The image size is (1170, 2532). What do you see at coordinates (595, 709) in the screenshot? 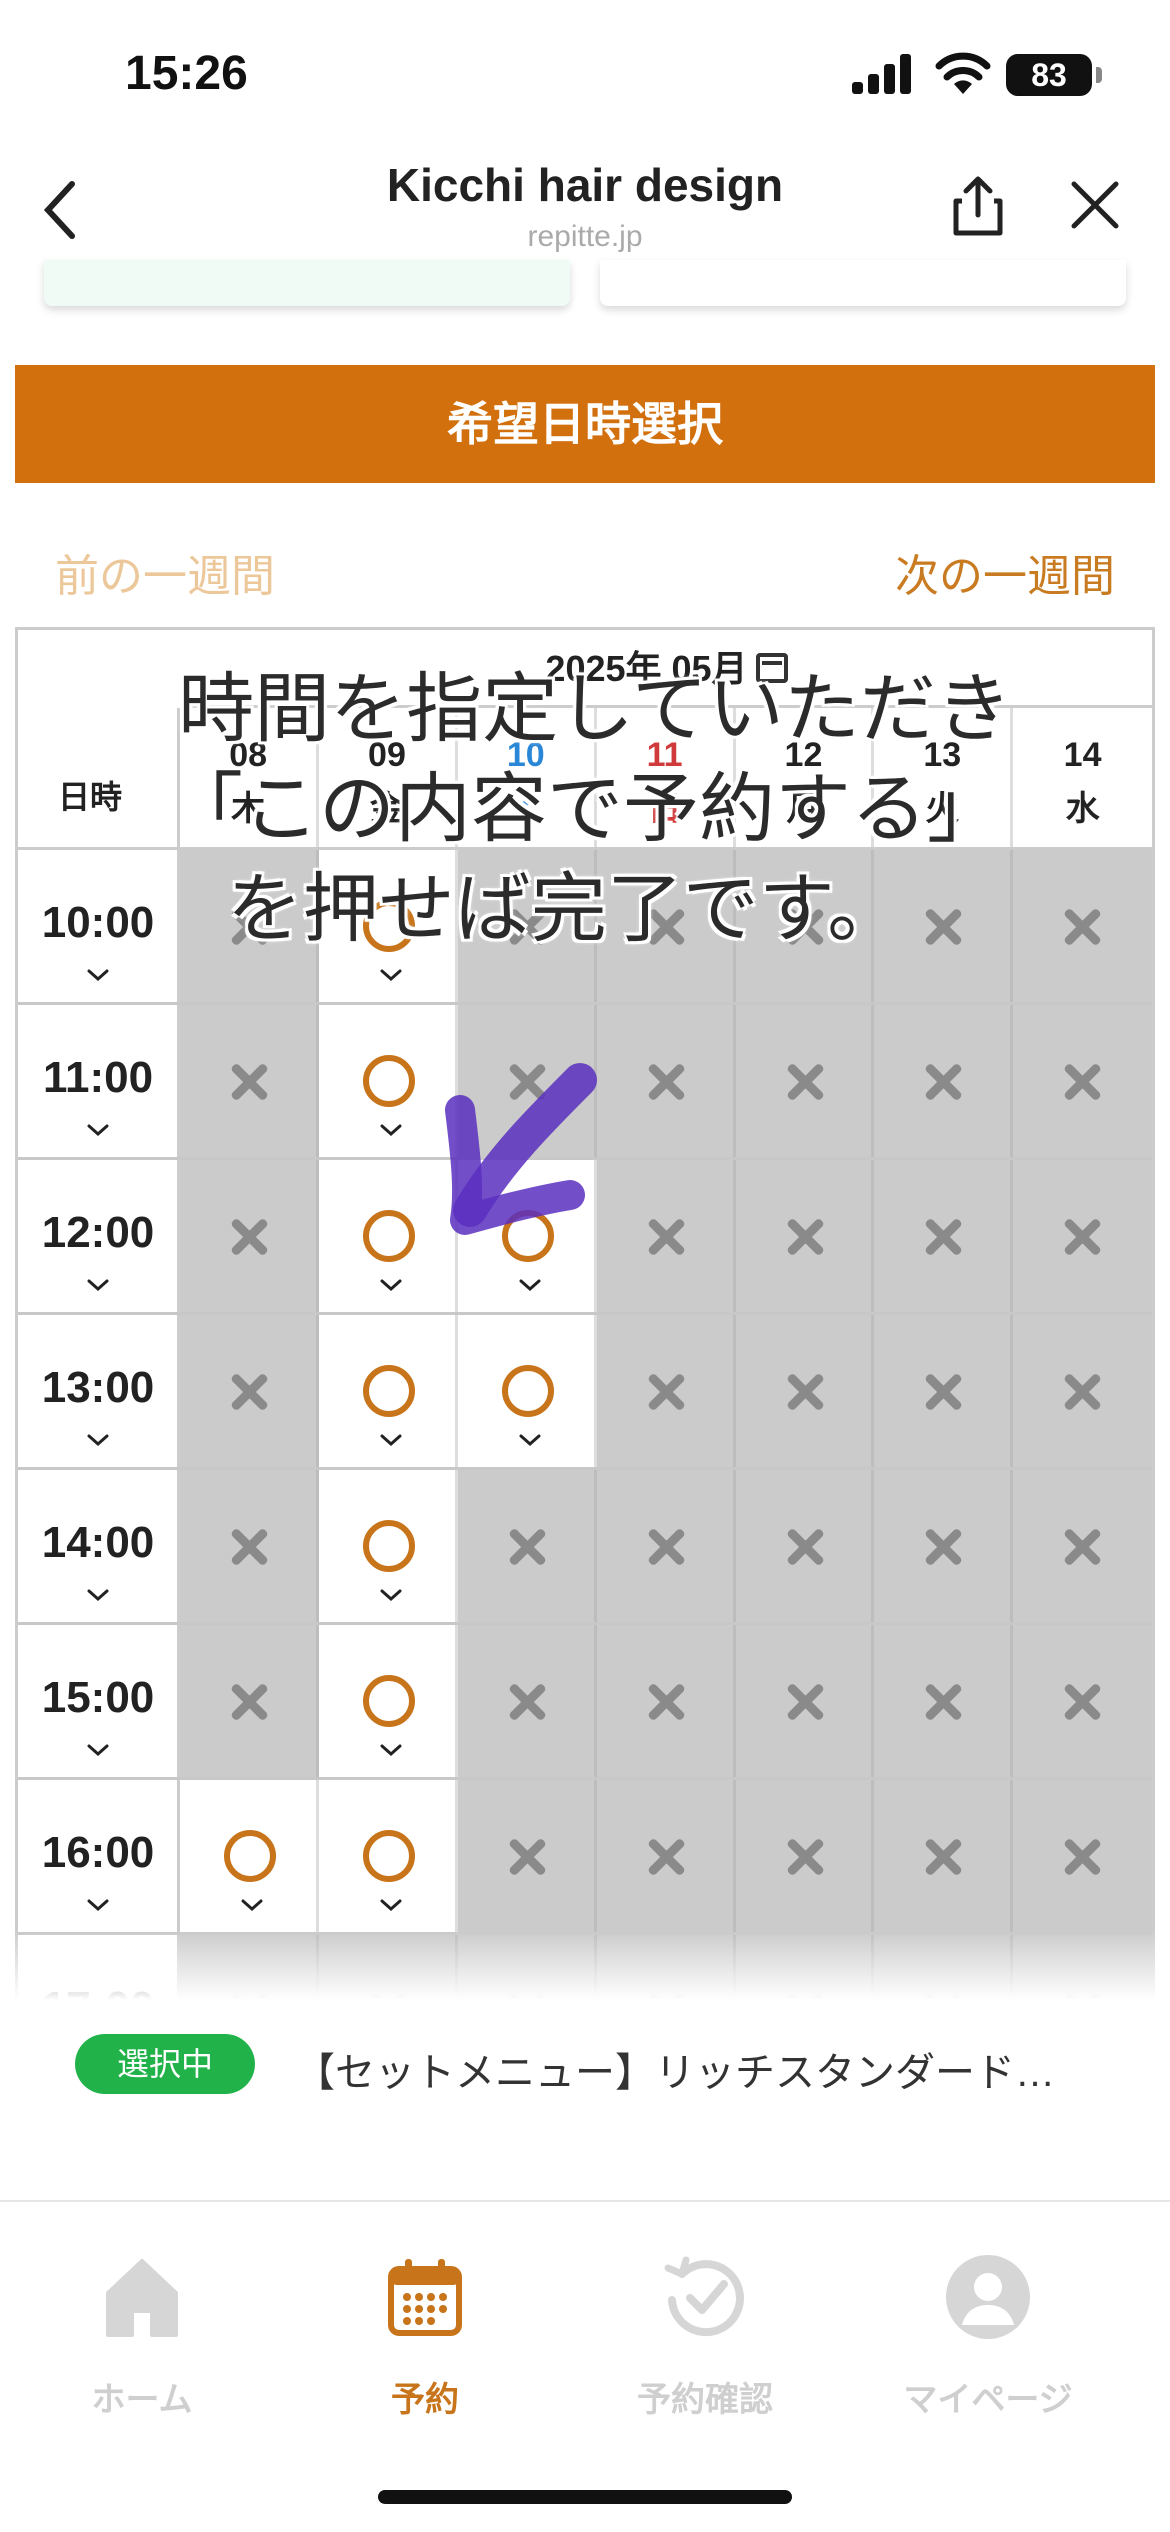
I see `overlay-line-1: 時間を指定していただき` at bounding box center [595, 709].